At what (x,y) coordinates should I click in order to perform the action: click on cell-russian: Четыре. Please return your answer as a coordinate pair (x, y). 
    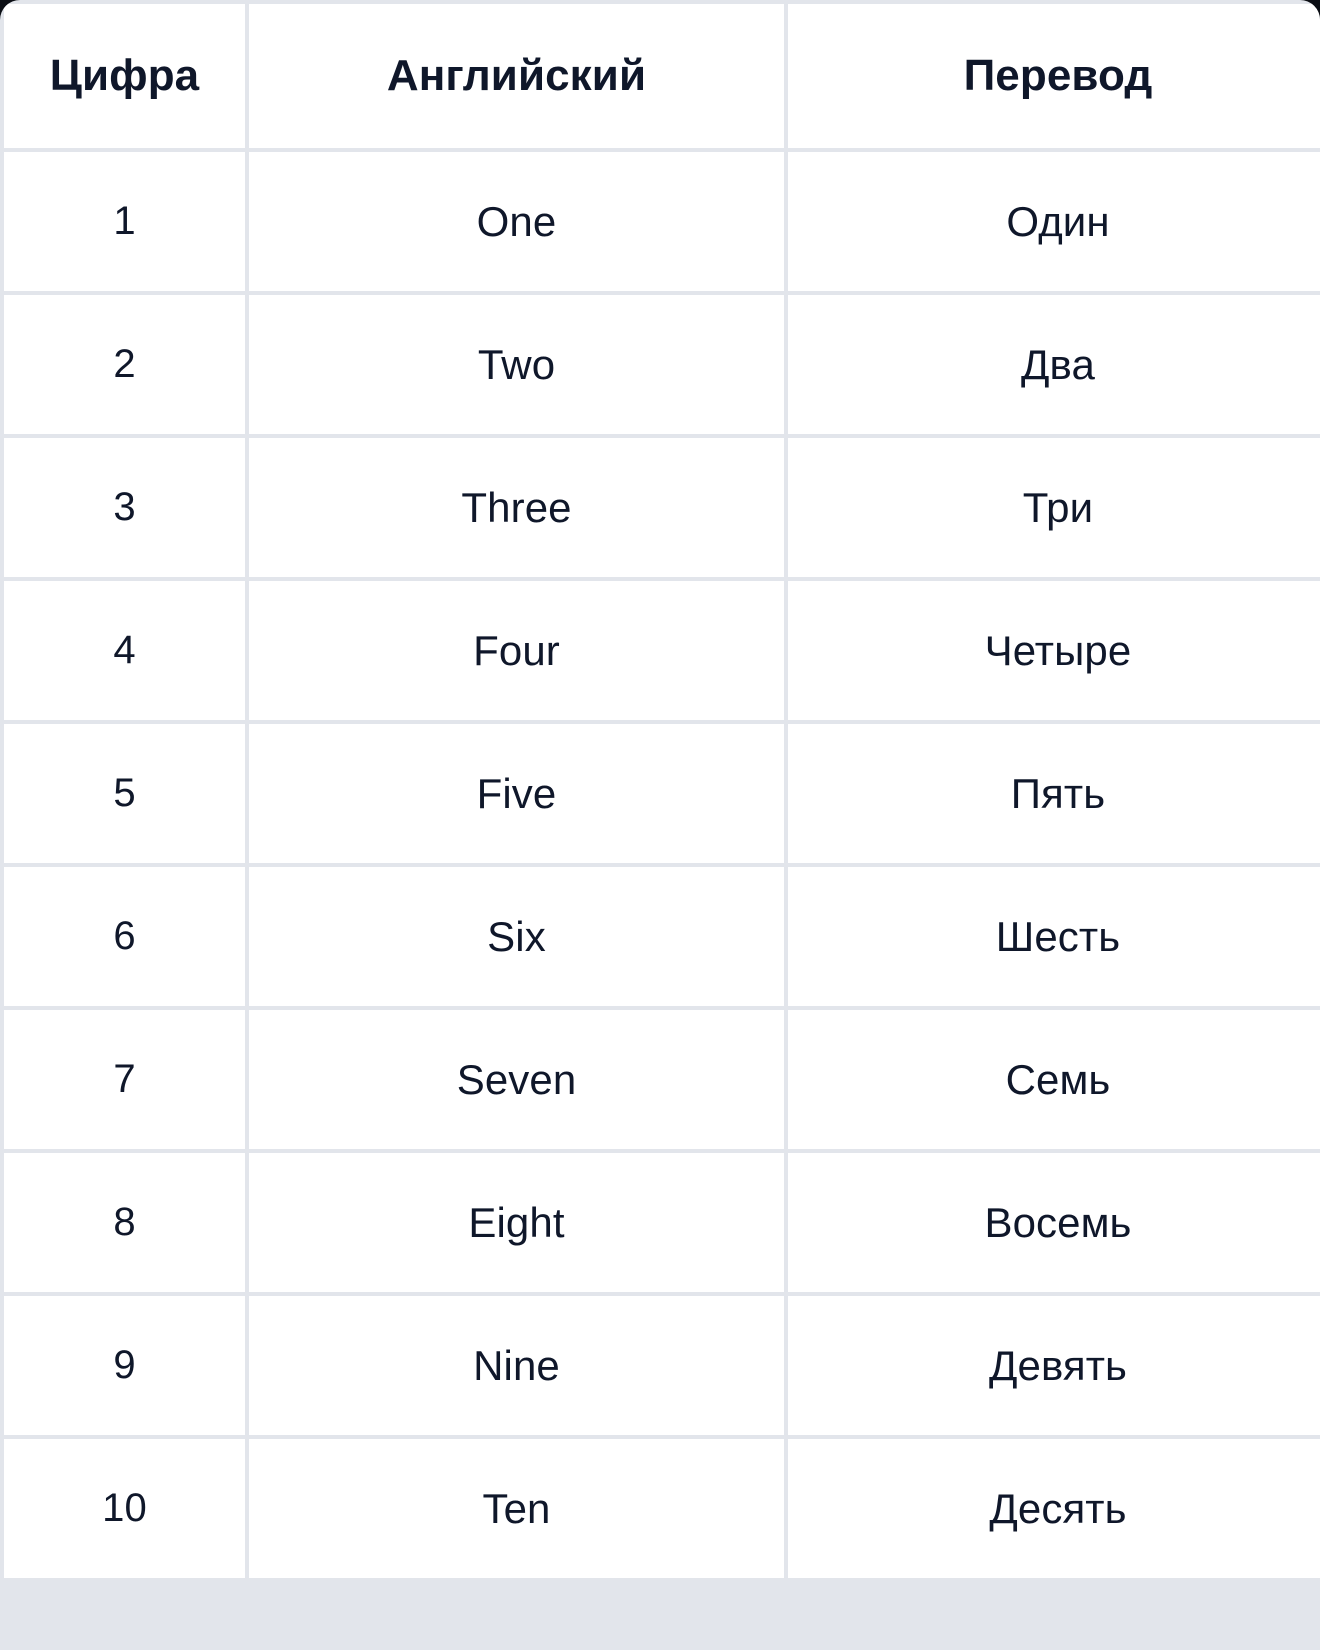
    Looking at the image, I should click on (1054, 650).